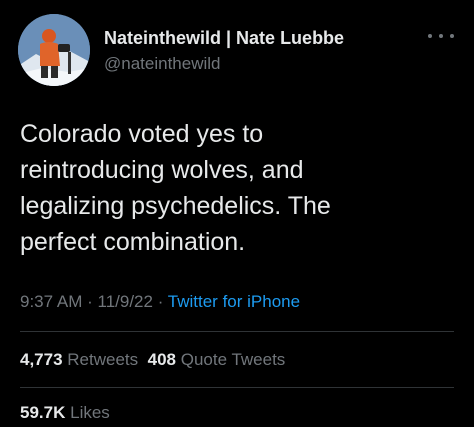  I want to click on retweets-label: Retweets, so click(103, 359).